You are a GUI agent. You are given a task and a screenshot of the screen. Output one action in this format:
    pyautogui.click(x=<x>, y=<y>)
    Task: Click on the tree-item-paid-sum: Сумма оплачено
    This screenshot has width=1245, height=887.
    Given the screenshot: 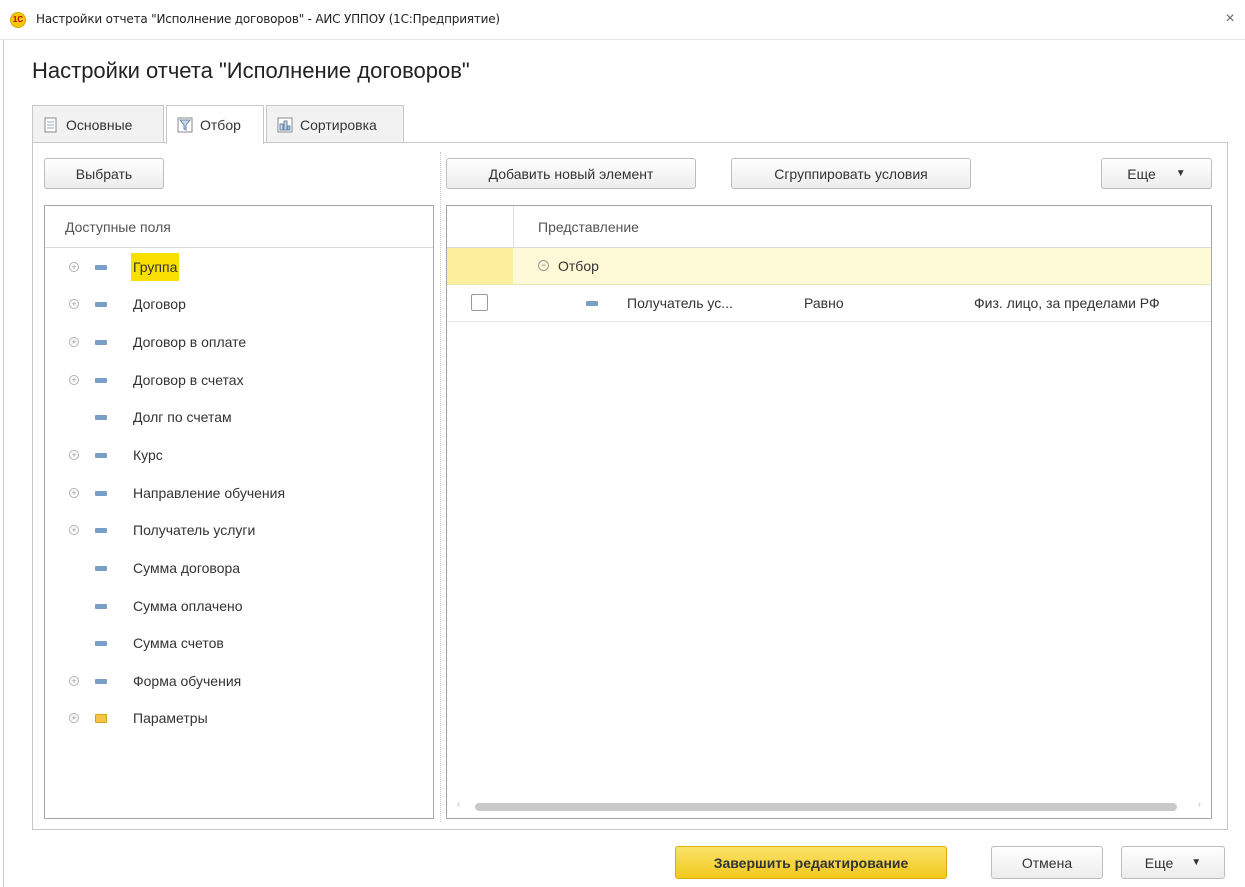 What is the action you would take?
    pyautogui.click(x=239, y=606)
    